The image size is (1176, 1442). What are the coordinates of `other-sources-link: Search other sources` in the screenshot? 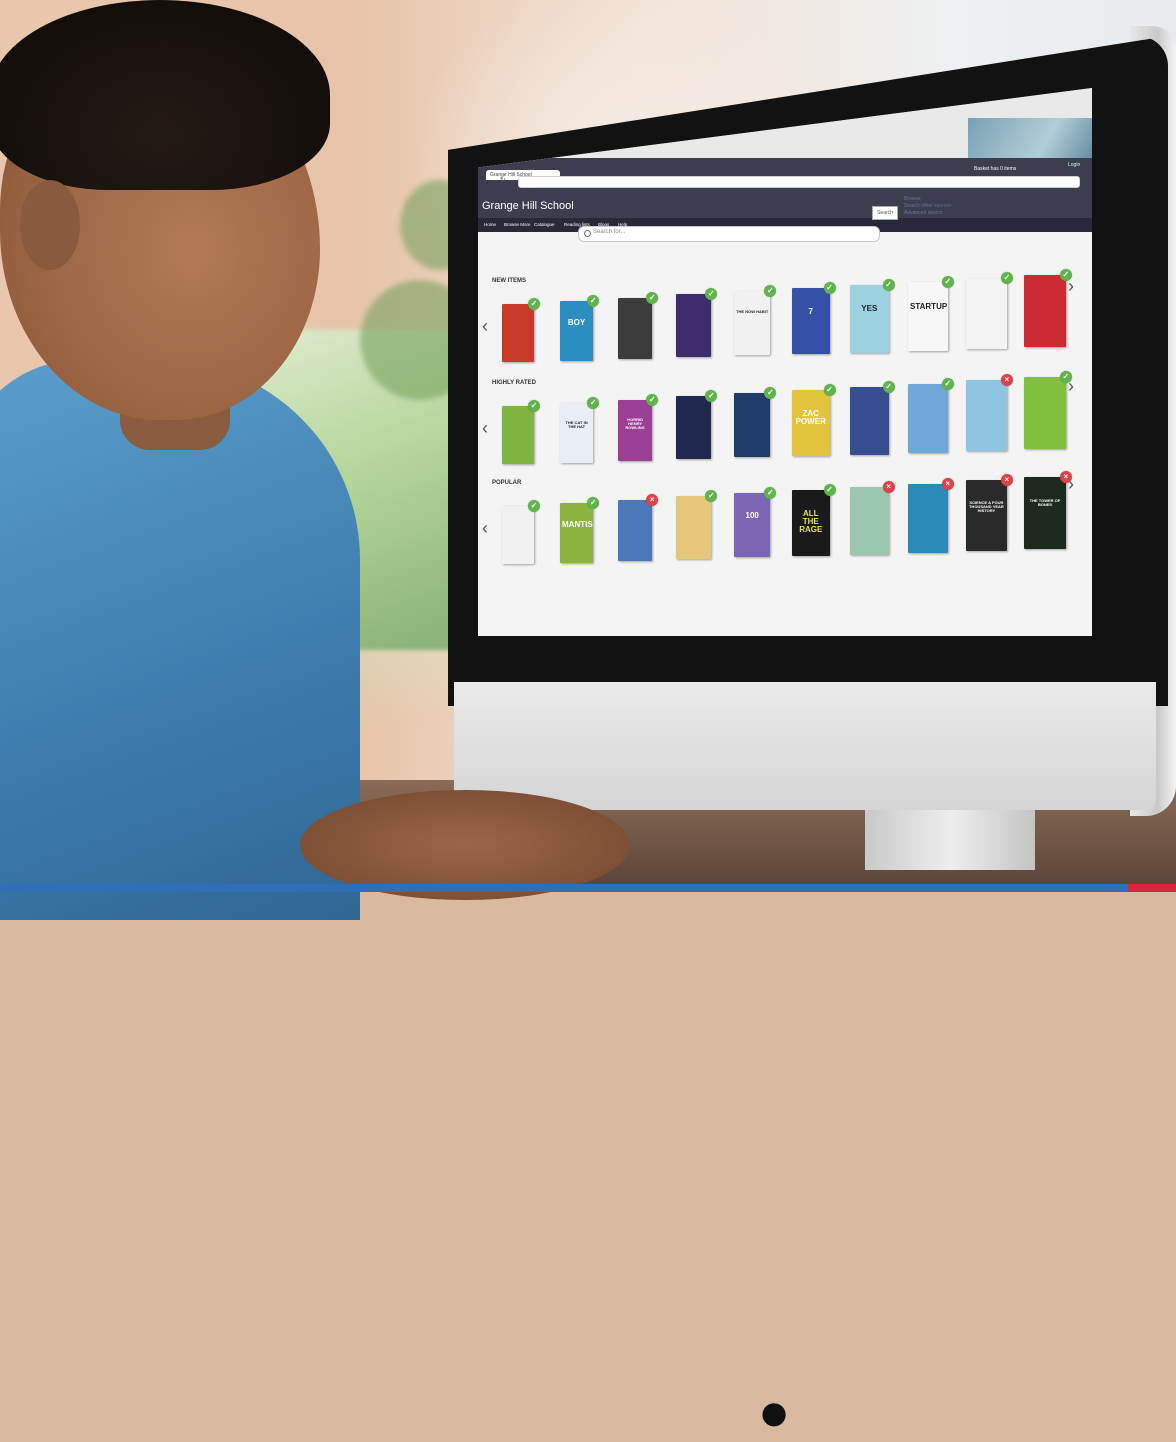 It's located at (928, 206).